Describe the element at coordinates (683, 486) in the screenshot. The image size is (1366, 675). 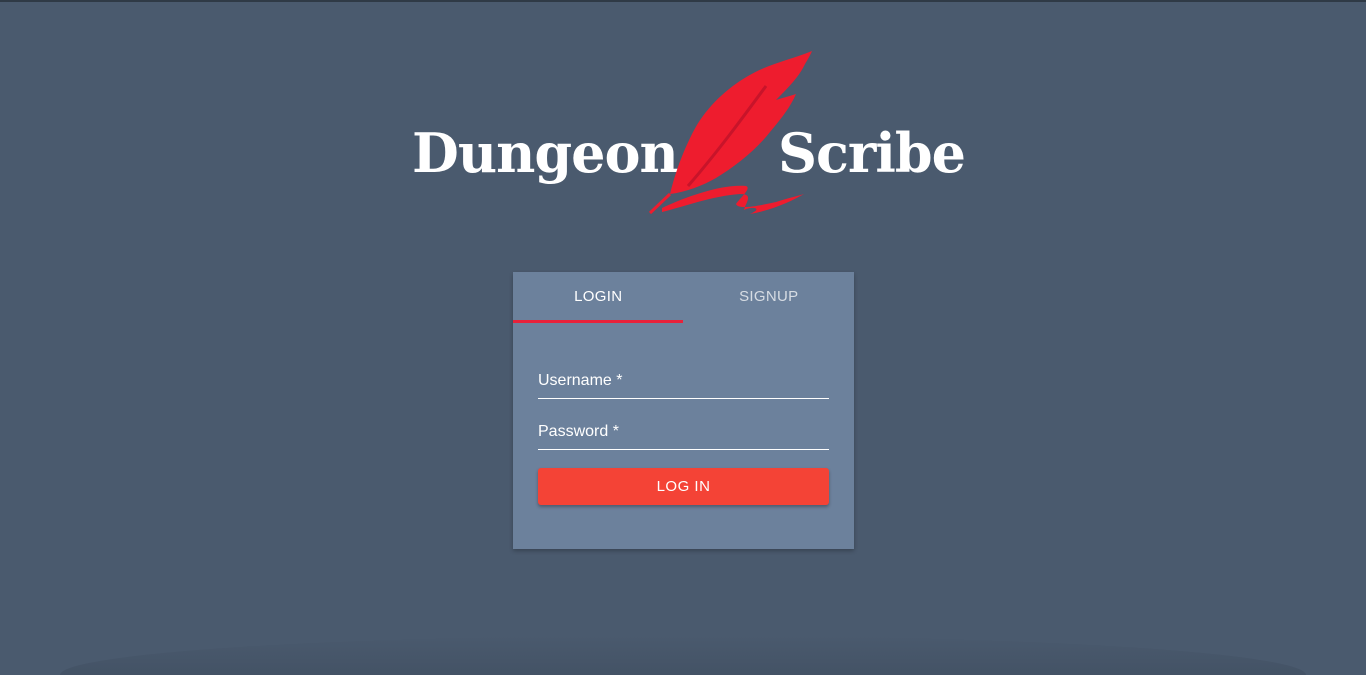
I see `log-in-button: LOG IN` at that location.